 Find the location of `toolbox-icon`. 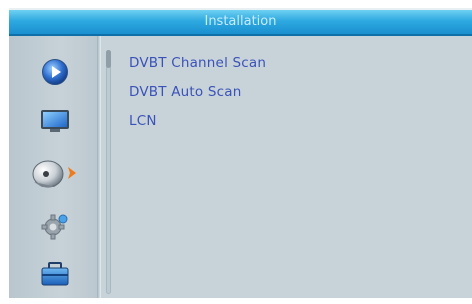

toolbox-icon is located at coordinates (55, 274).